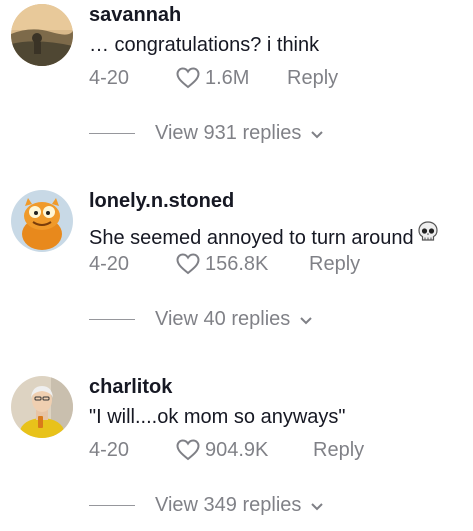  Describe the element at coordinates (228, 505) in the screenshot. I see `view-replies-label: View 349 replies` at that location.